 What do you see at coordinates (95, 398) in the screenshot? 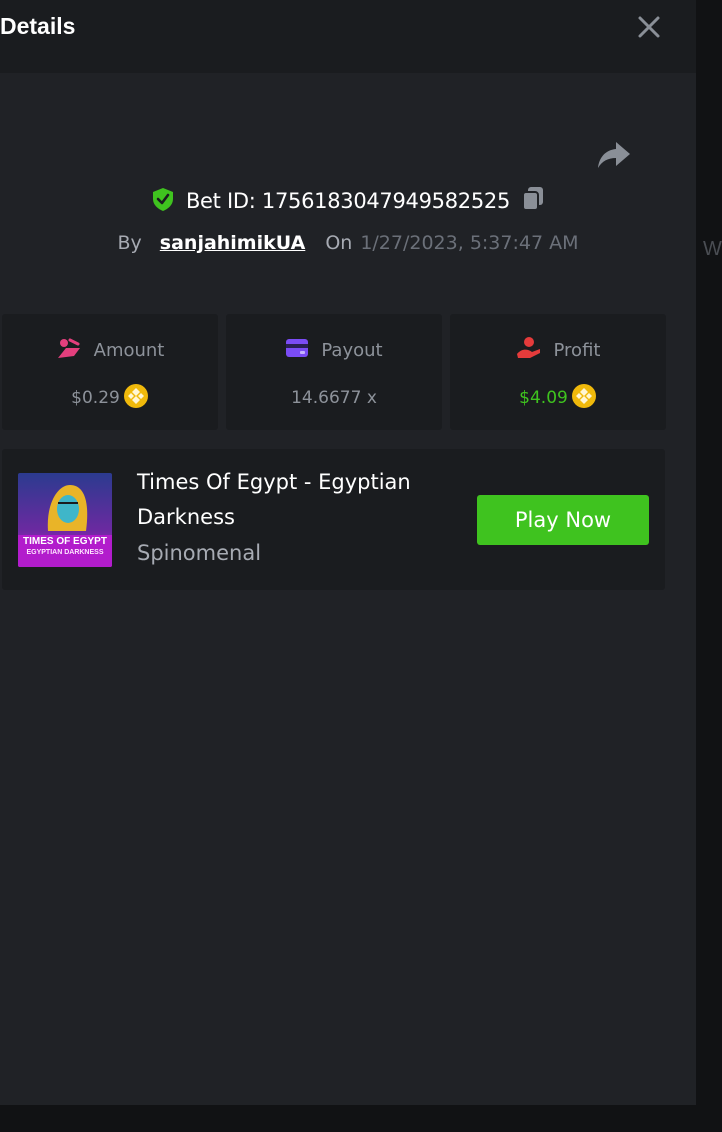
I see `amount-value: $0.29` at bounding box center [95, 398].